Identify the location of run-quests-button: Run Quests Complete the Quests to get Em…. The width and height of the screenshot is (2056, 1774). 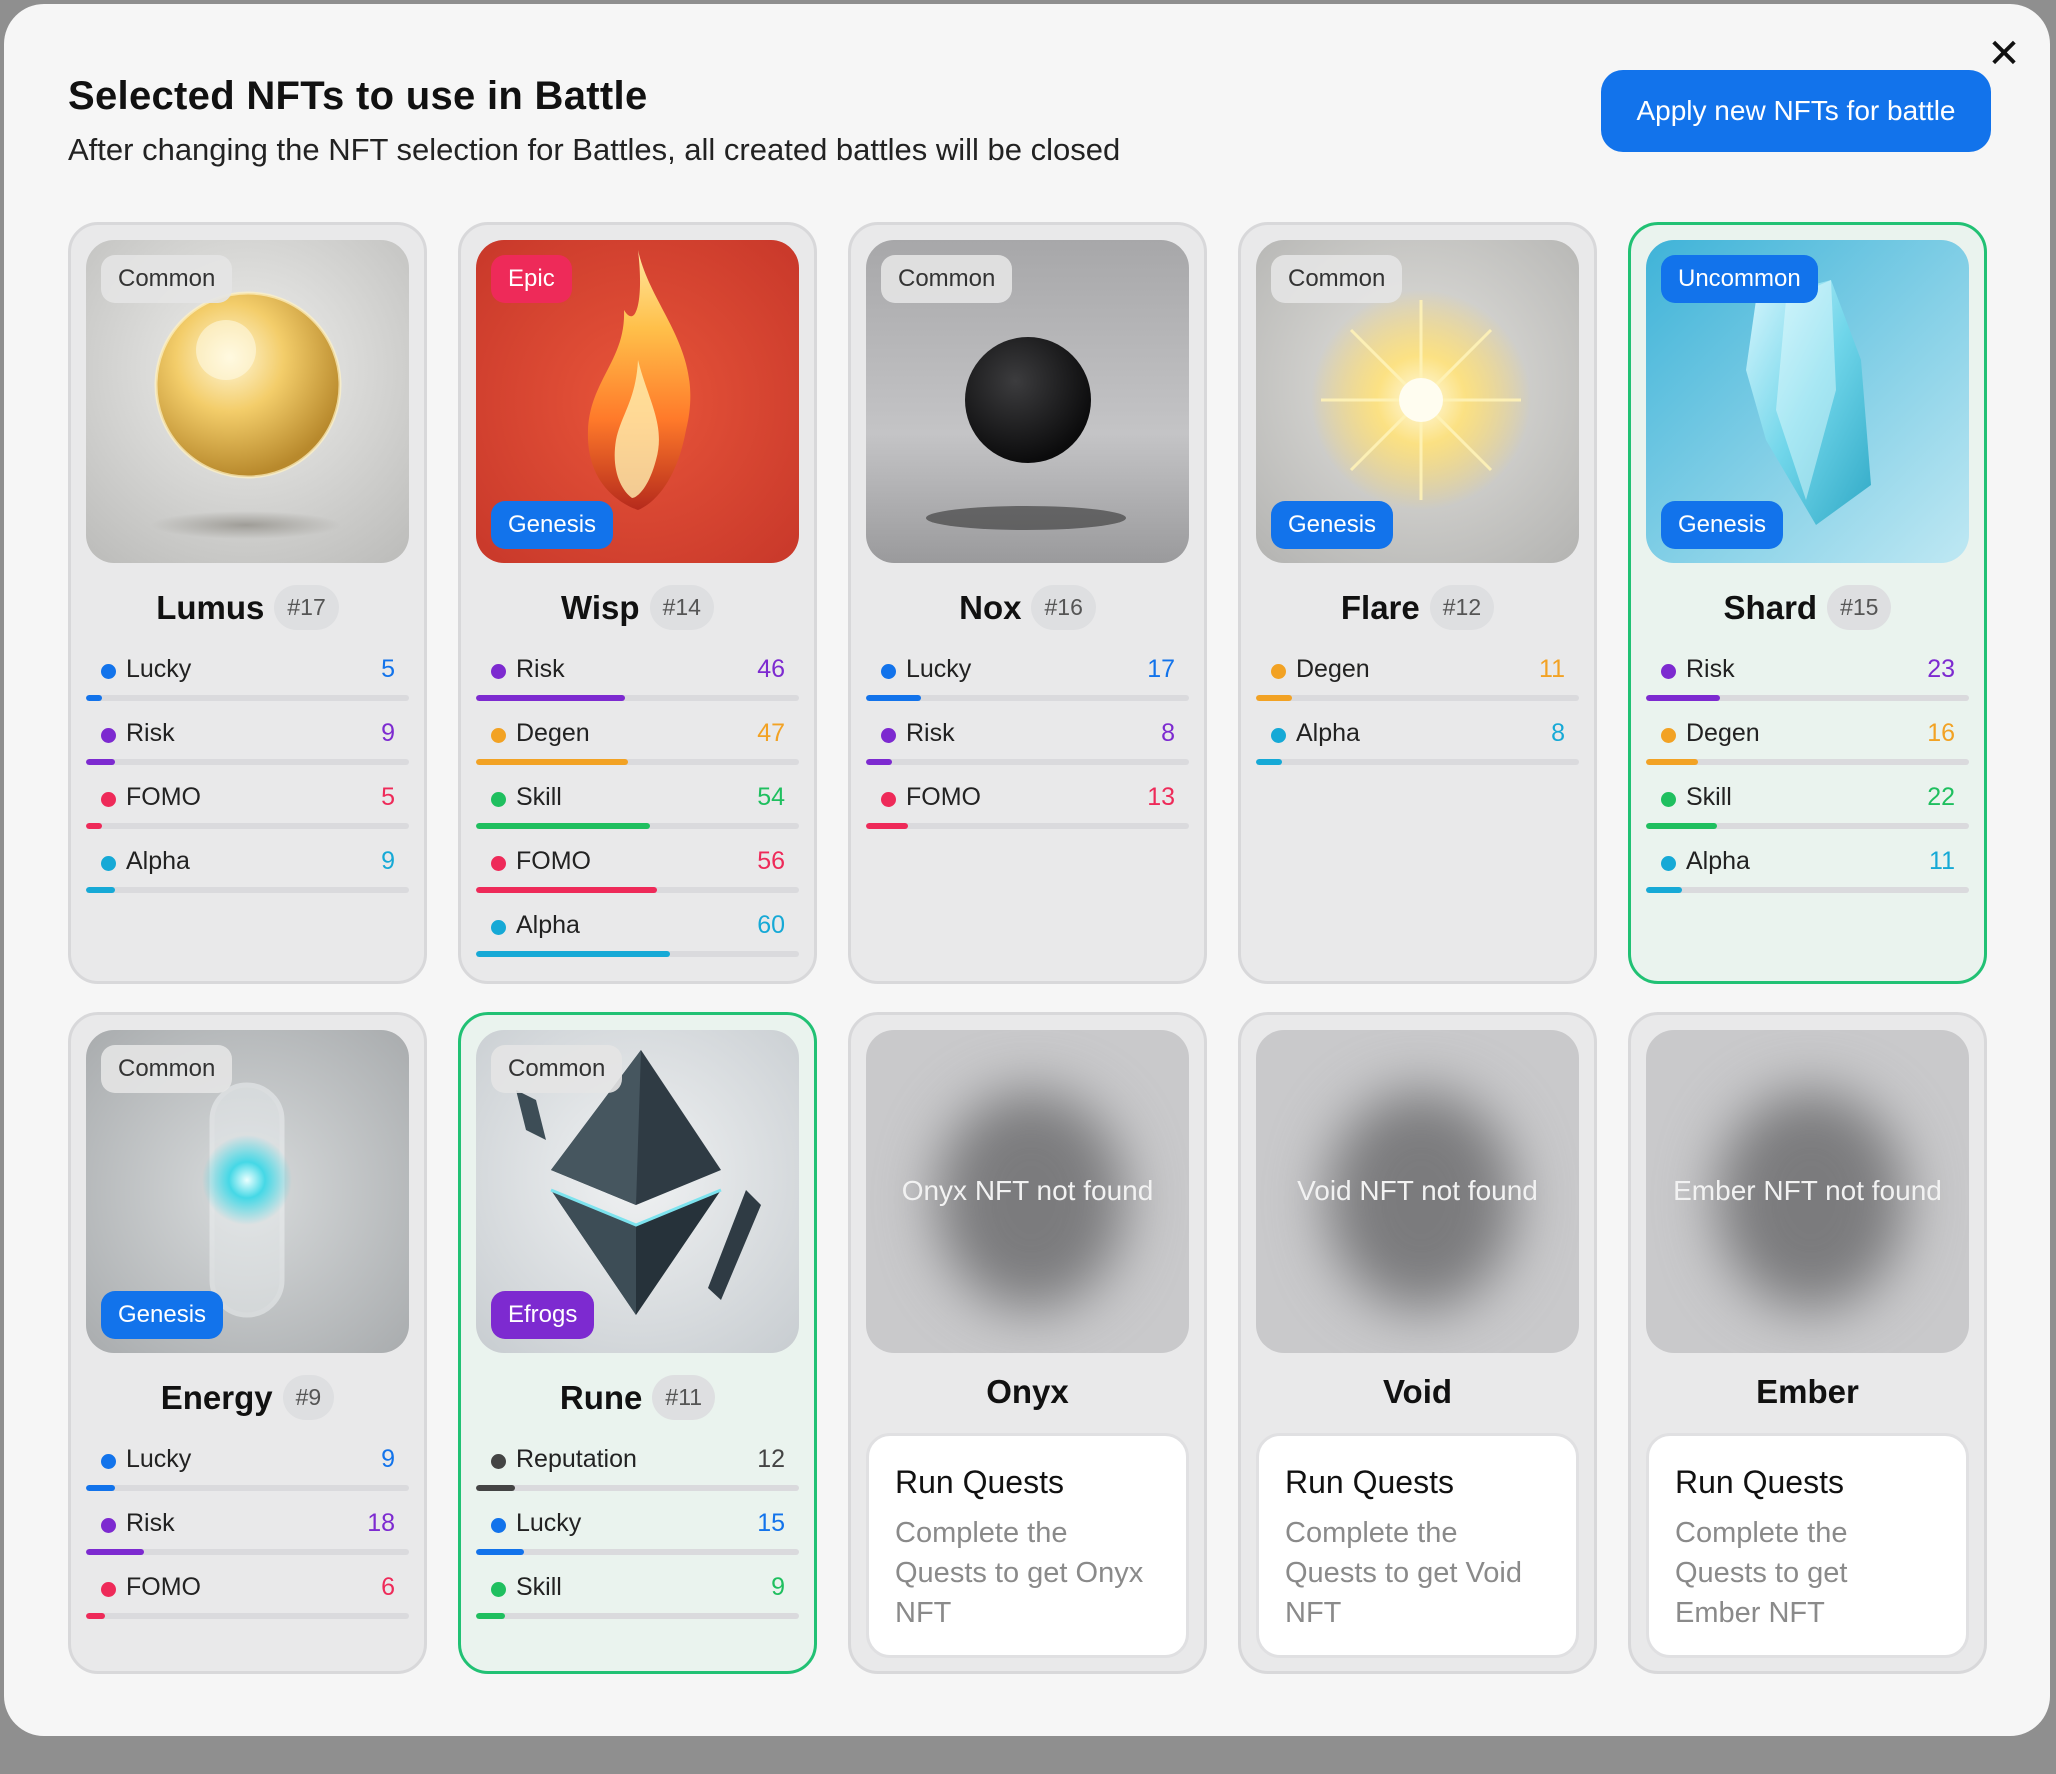
(1807, 1545).